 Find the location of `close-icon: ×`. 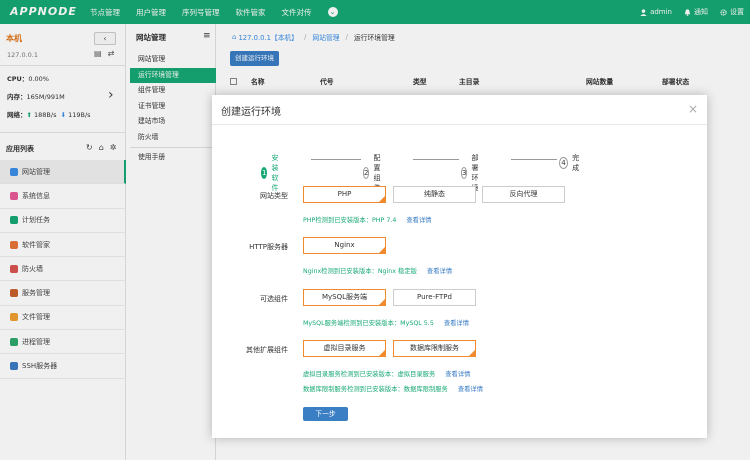

close-icon: × is located at coordinates (693, 109).